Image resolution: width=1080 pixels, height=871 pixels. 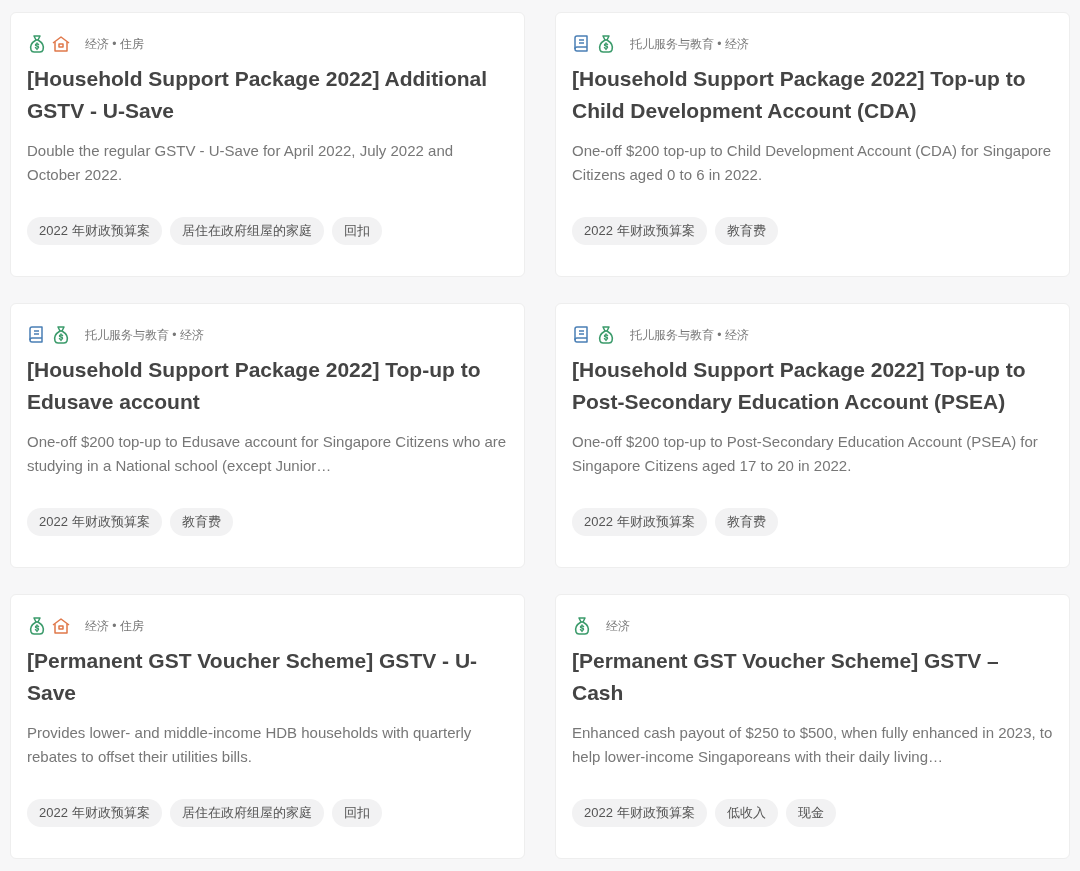 What do you see at coordinates (250, 745) in the screenshot?
I see `card-description: Provides lower- and middle-income HDB households with quarterly rebates to offset their utilities bills.` at bounding box center [250, 745].